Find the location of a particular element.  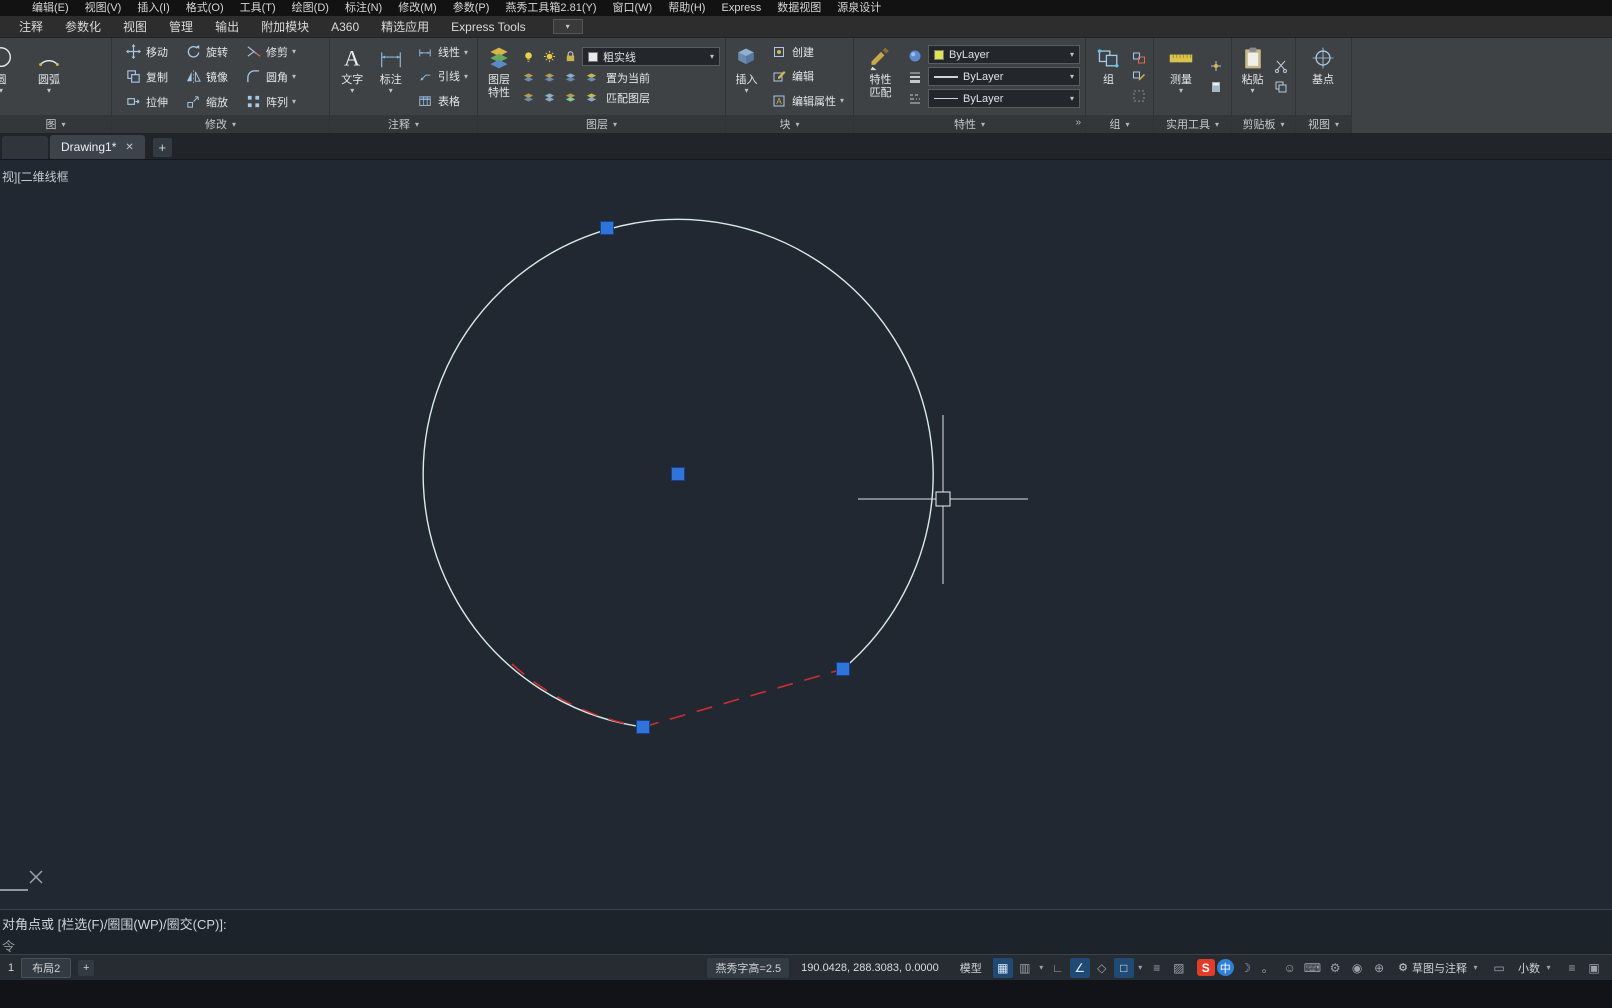

ribbon-display-options-button: ▾ is located at coordinates (567, 26).